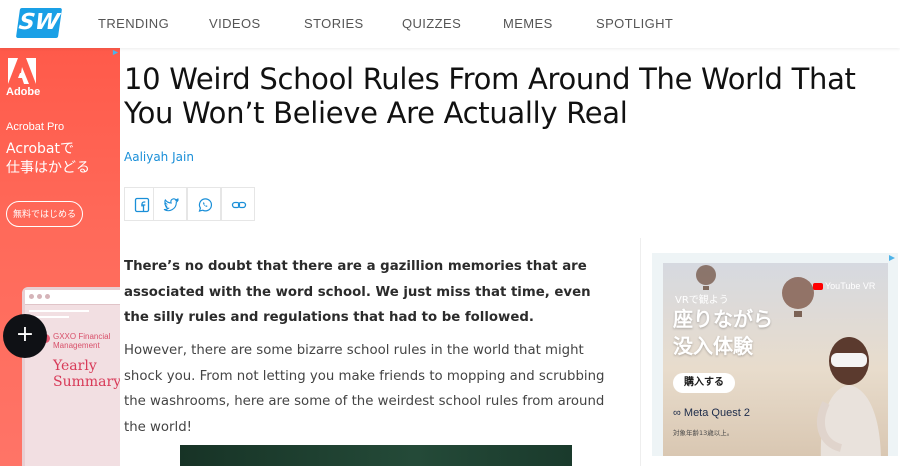  Describe the element at coordinates (702, 300) in the screenshot. I see `ad-tagline: VRで観よう` at that location.